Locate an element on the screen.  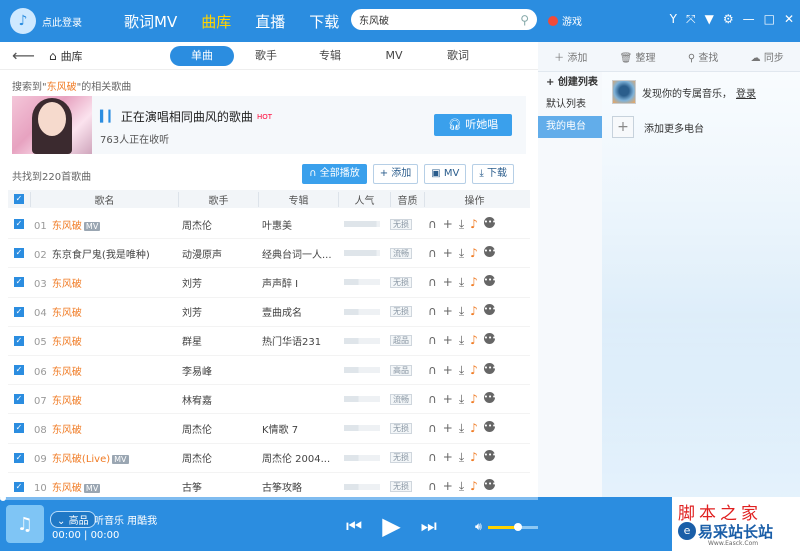
nav-tab-lyrics-mv: 歌词MV is located at coordinates (150, 21).